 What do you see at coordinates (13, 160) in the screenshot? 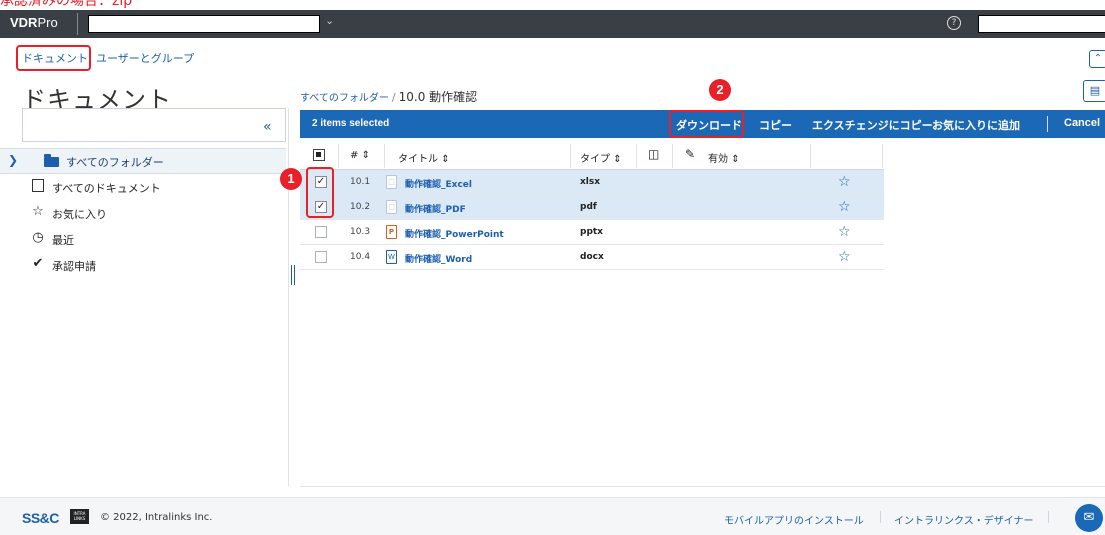
I see `chevron-right-icon: ❯` at bounding box center [13, 160].